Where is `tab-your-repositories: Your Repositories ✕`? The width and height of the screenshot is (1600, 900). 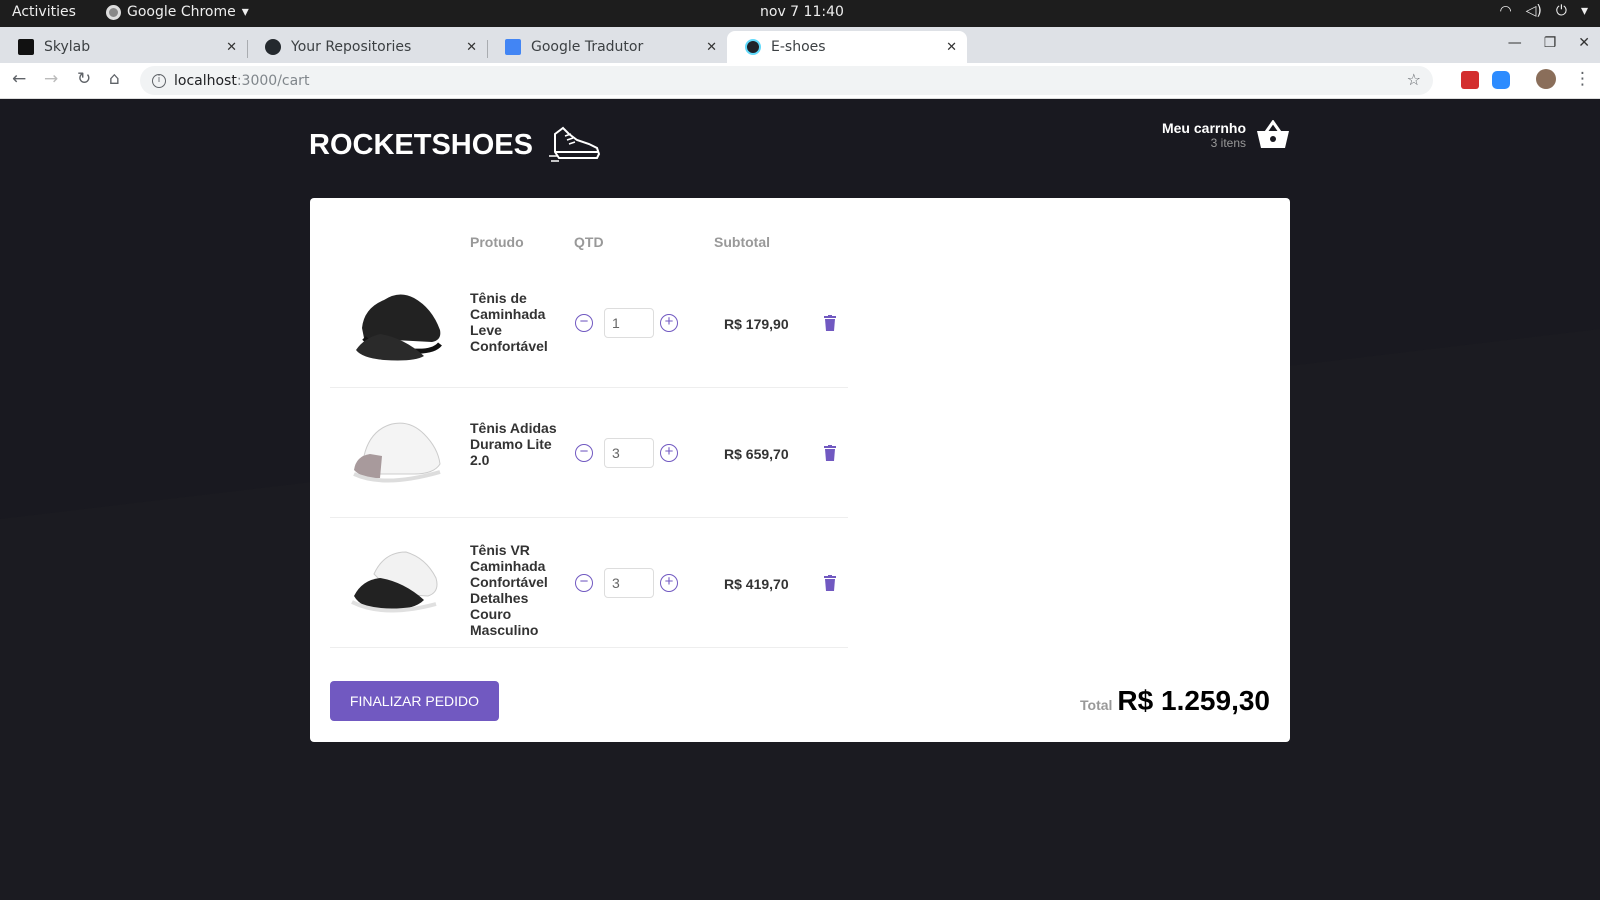
tab-your-repositories: Your Repositories ✕ is located at coordinates (367, 47).